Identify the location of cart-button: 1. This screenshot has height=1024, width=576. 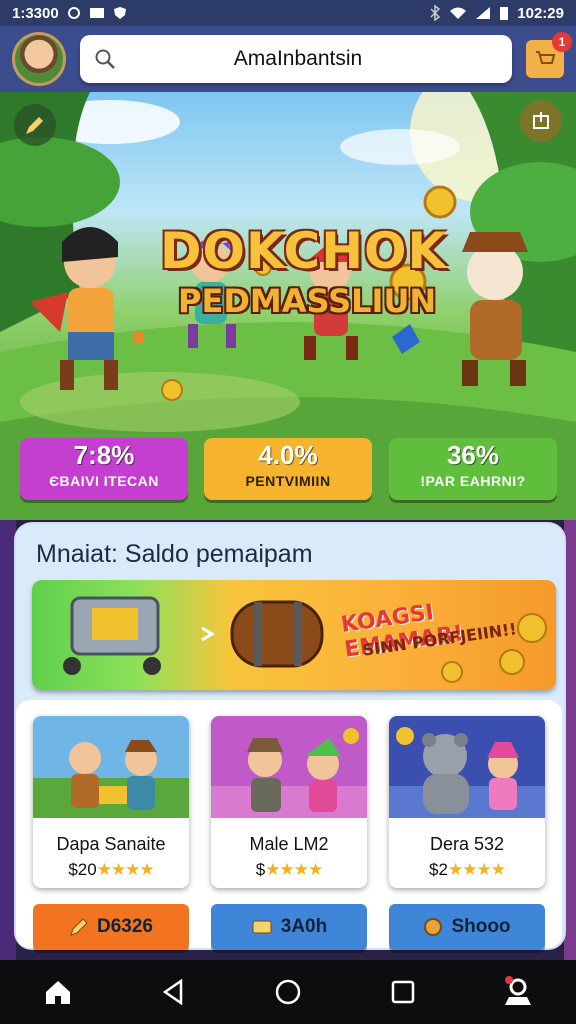
(549, 55).